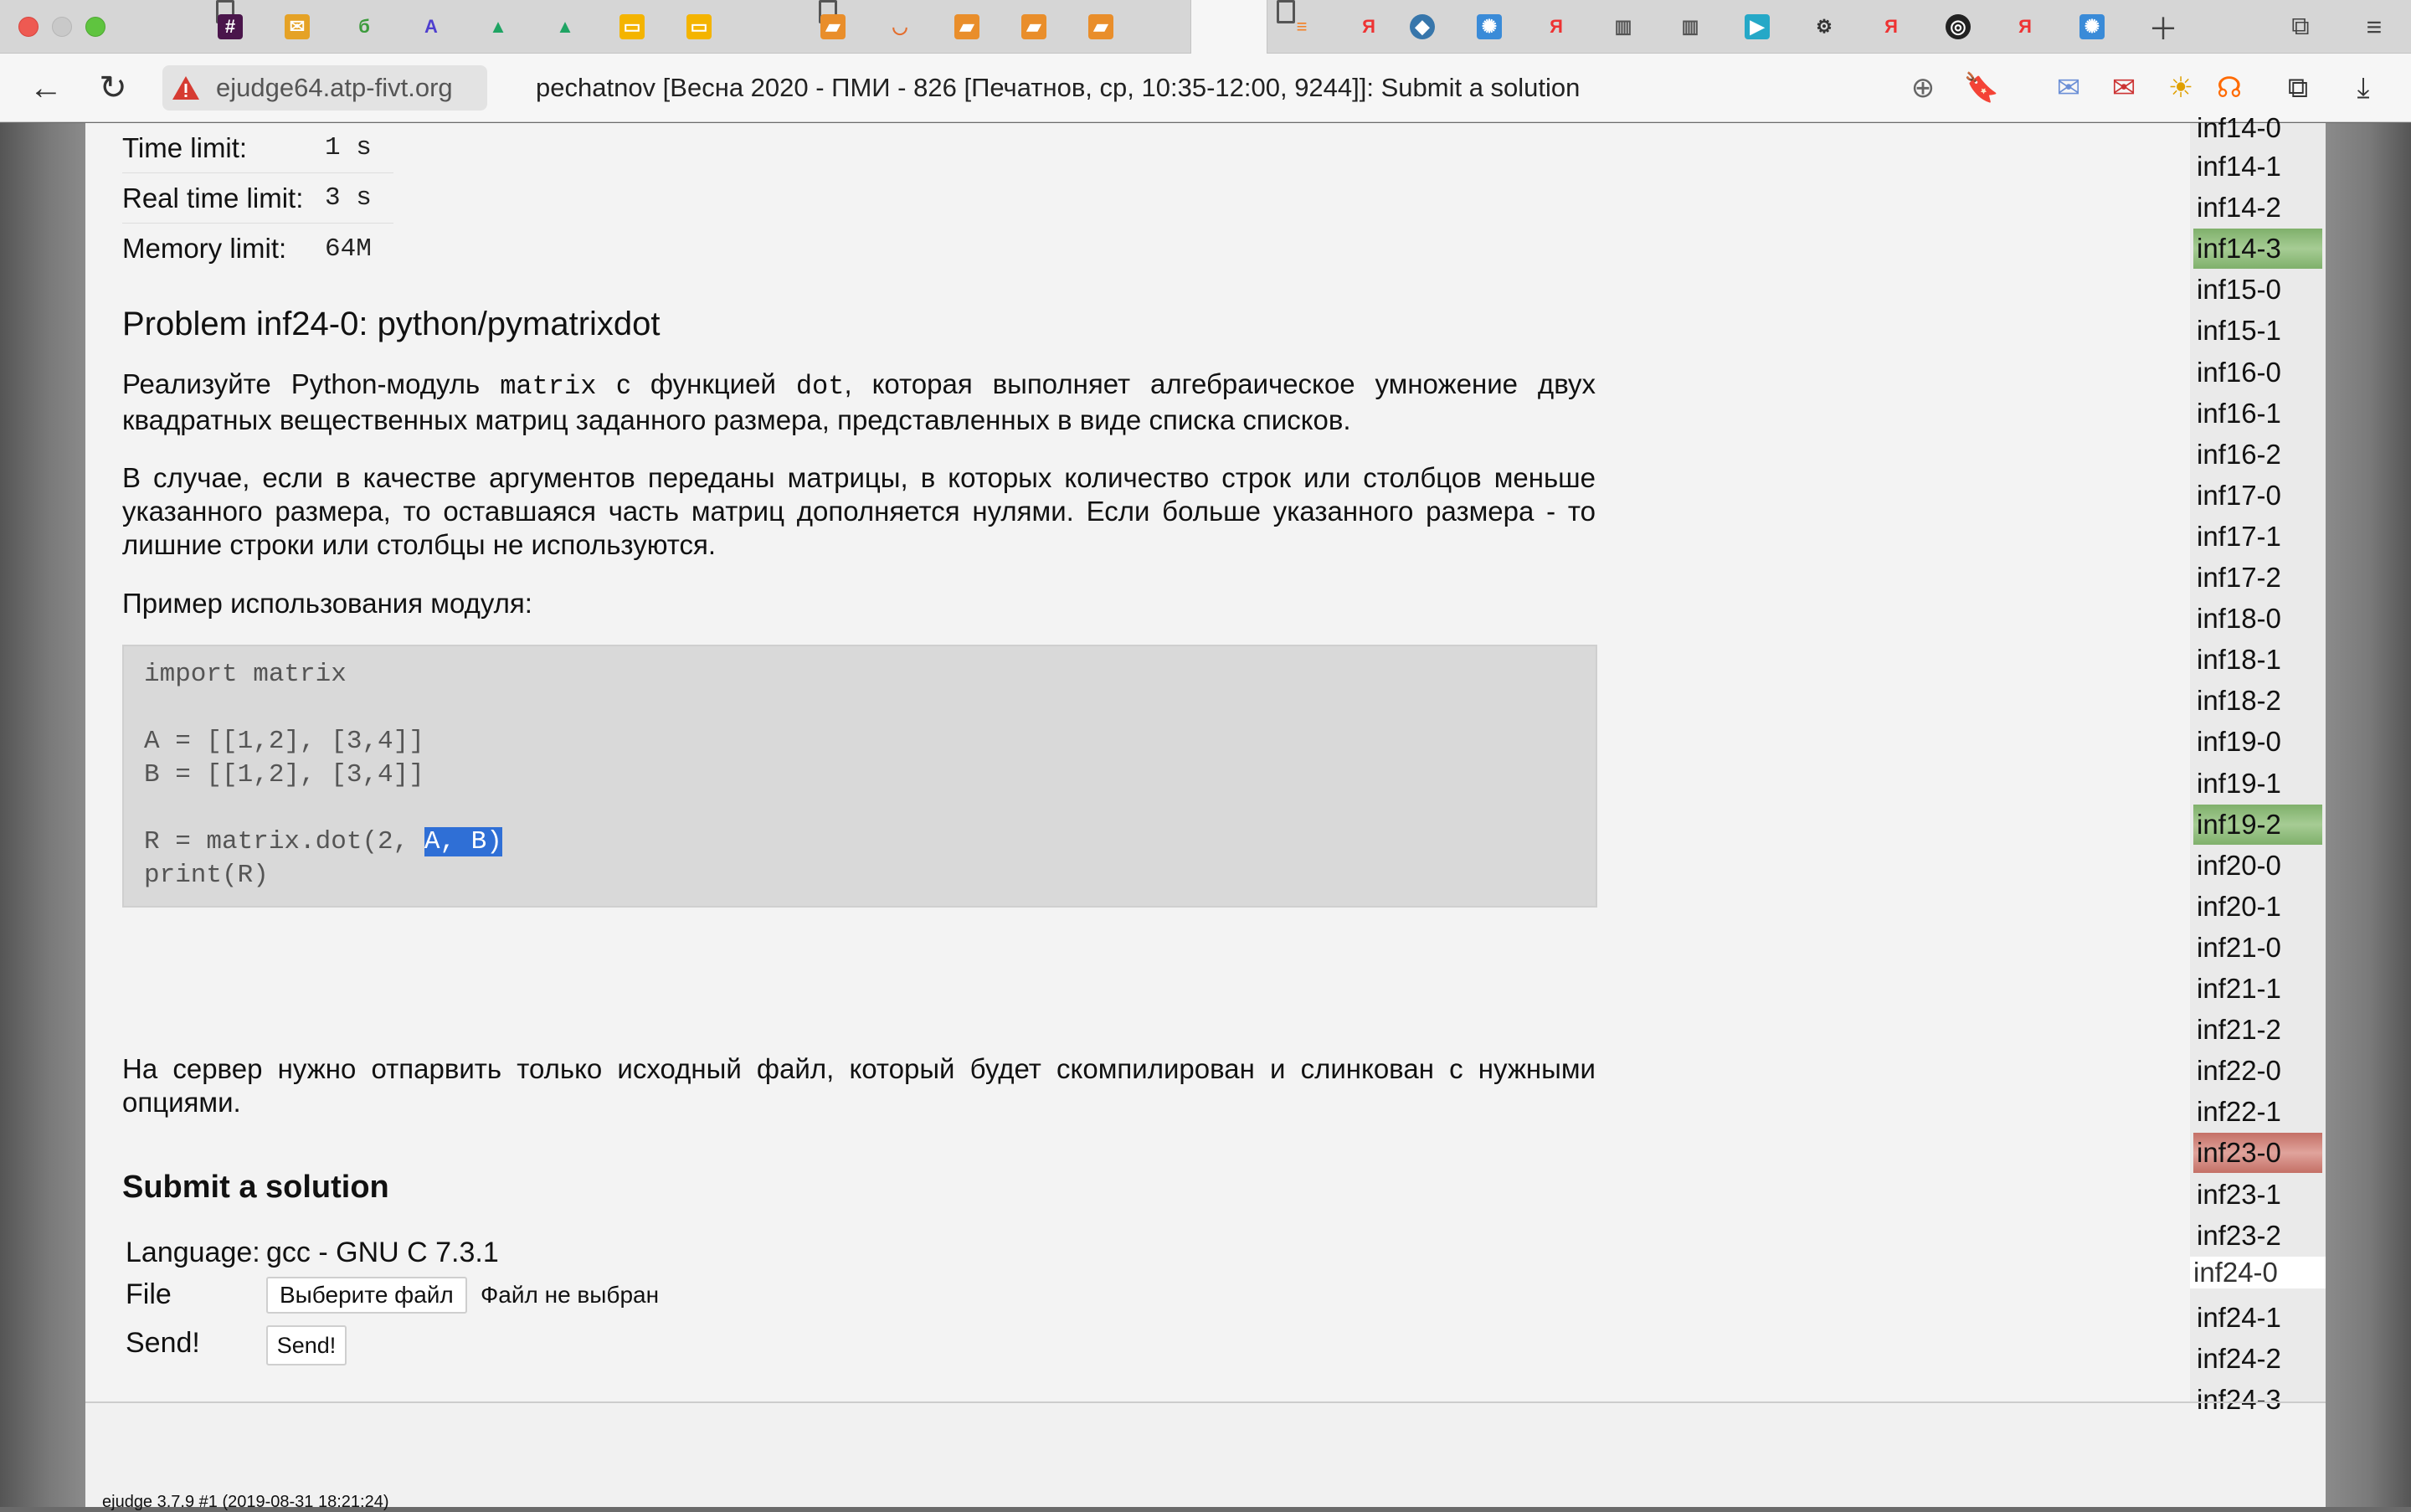  I want to click on sidebar-item-inf24-0: inf24-0, so click(2258, 1272).